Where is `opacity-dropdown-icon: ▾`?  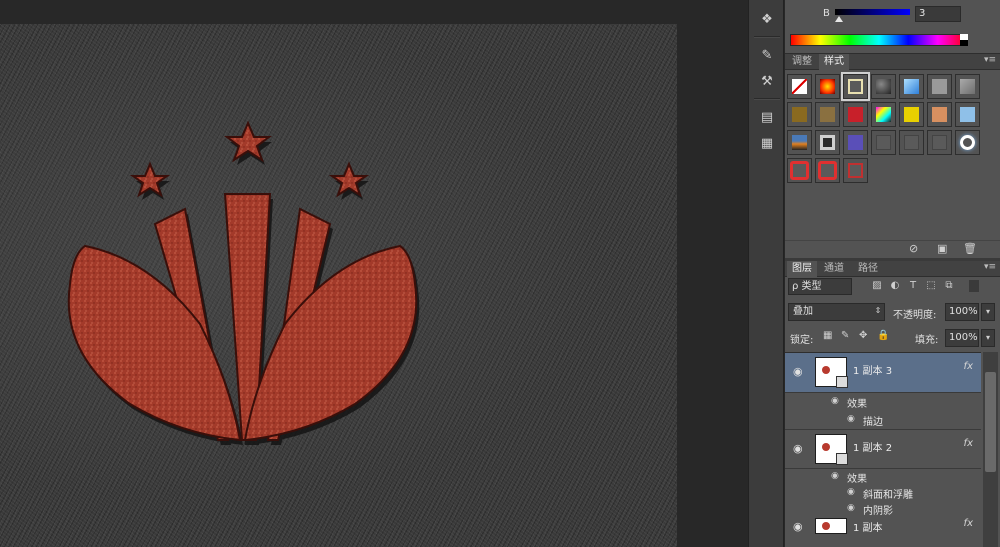
opacity-dropdown-icon: ▾ is located at coordinates (988, 312).